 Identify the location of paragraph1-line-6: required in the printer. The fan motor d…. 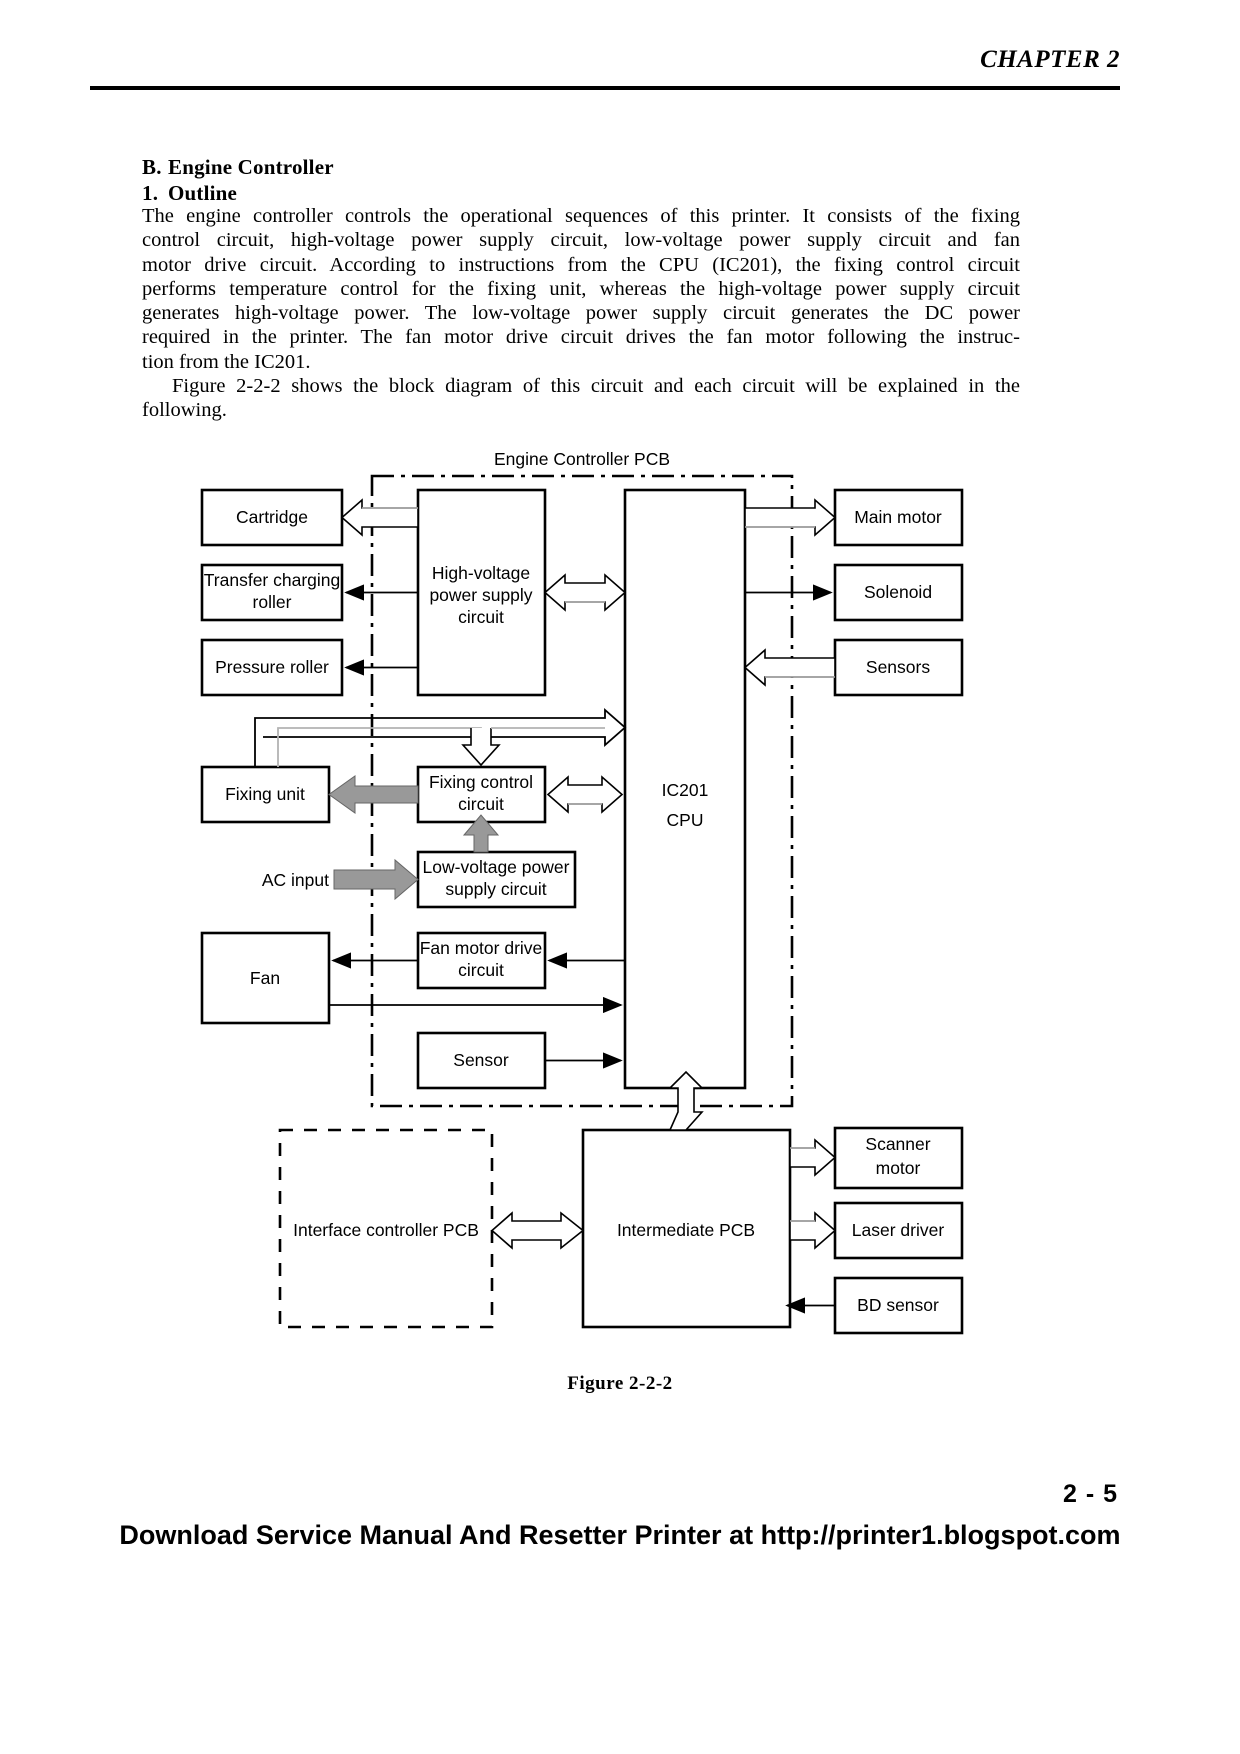
(581, 337).